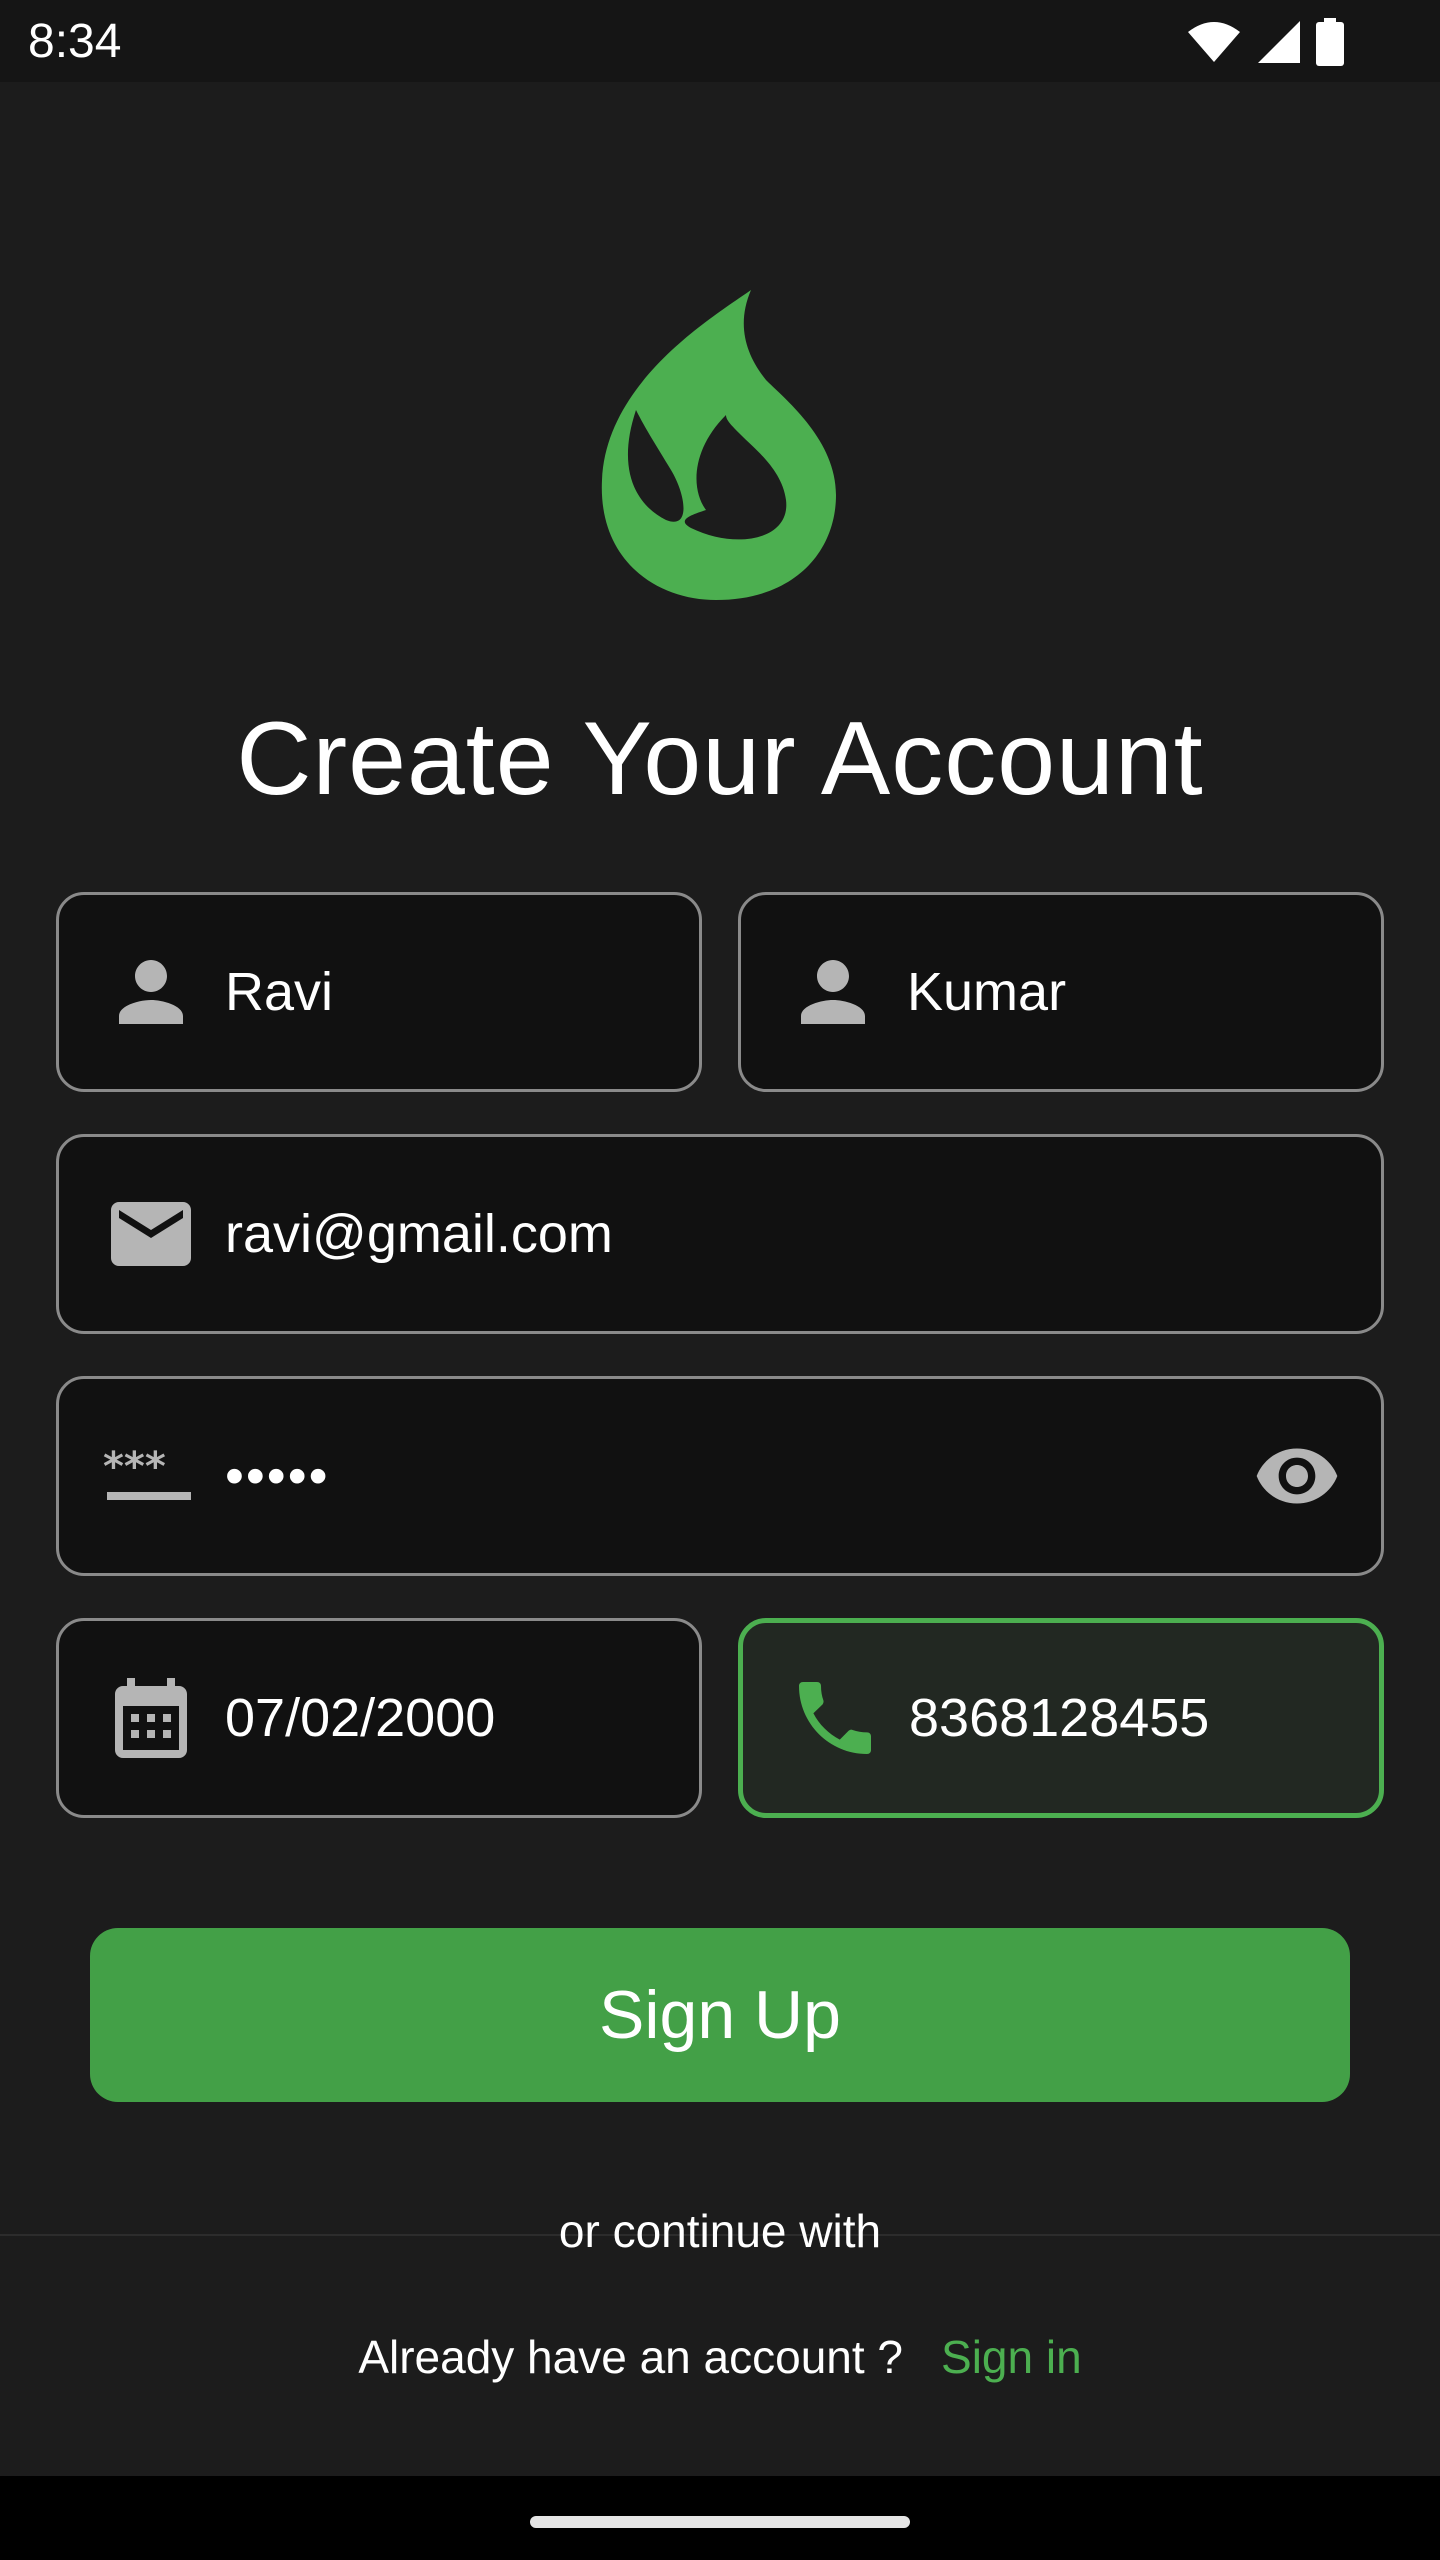 Image resolution: width=1440 pixels, height=2560 pixels. What do you see at coordinates (1214, 42) in the screenshot?
I see `wifi-icon` at bounding box center [1214, 42].